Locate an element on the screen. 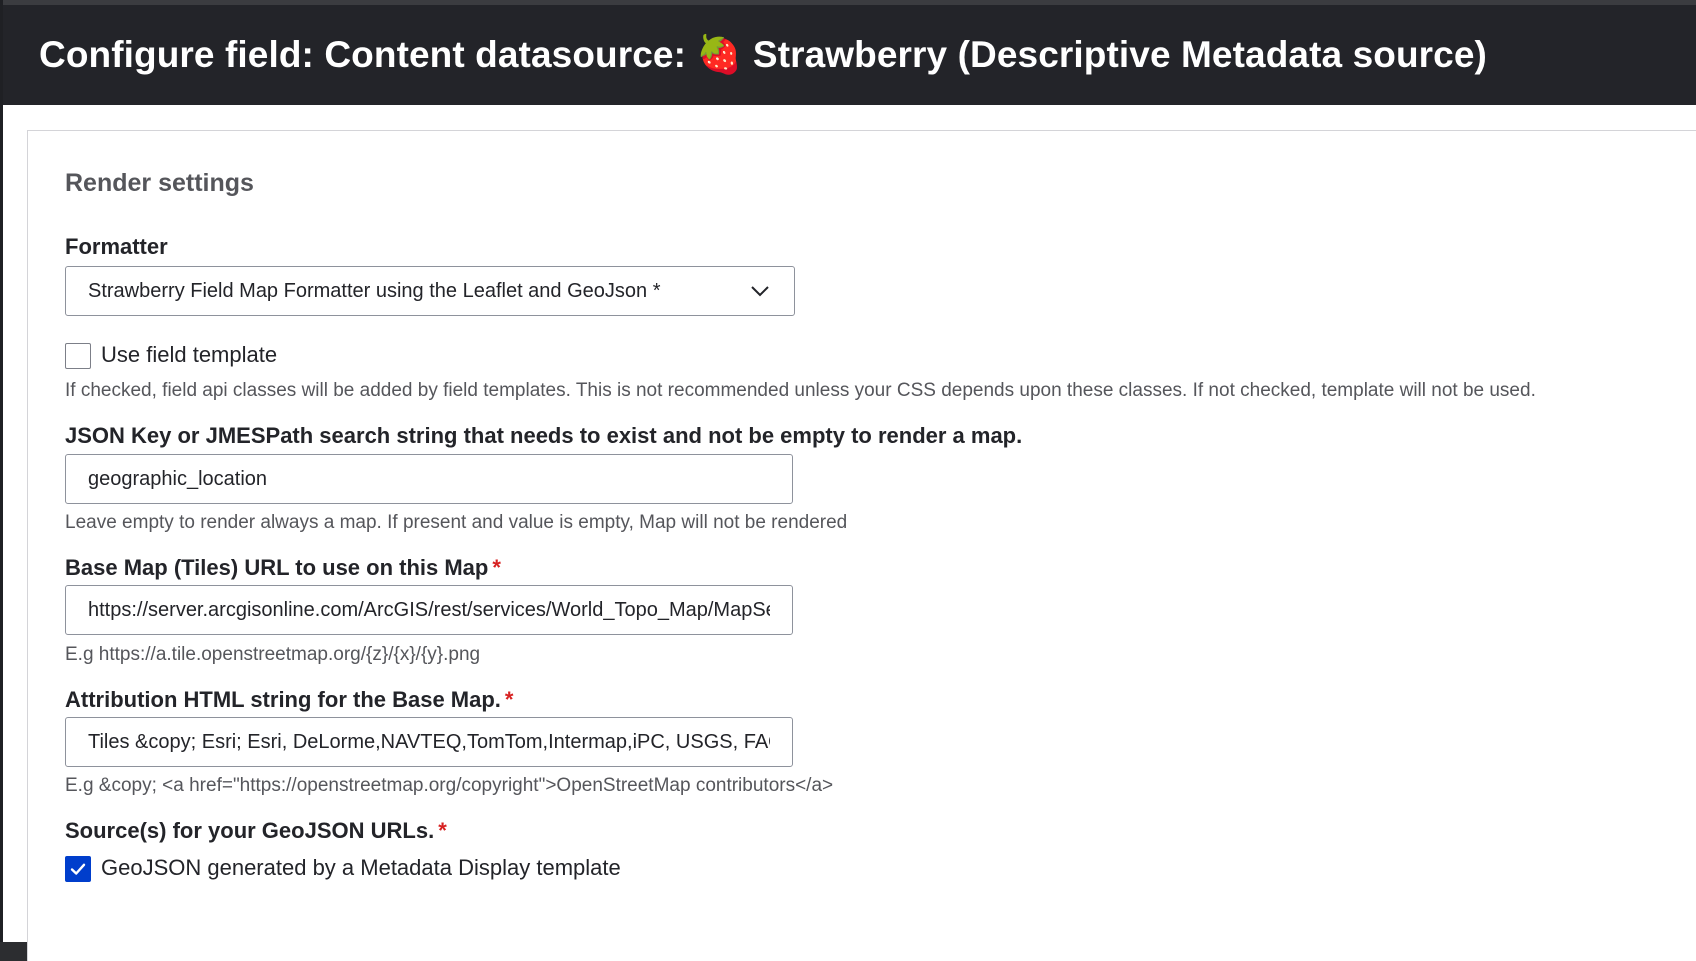  geojson-sources-label-text: Source(s) for your GeoJSON URLs. is located at coordinates (250, 830).